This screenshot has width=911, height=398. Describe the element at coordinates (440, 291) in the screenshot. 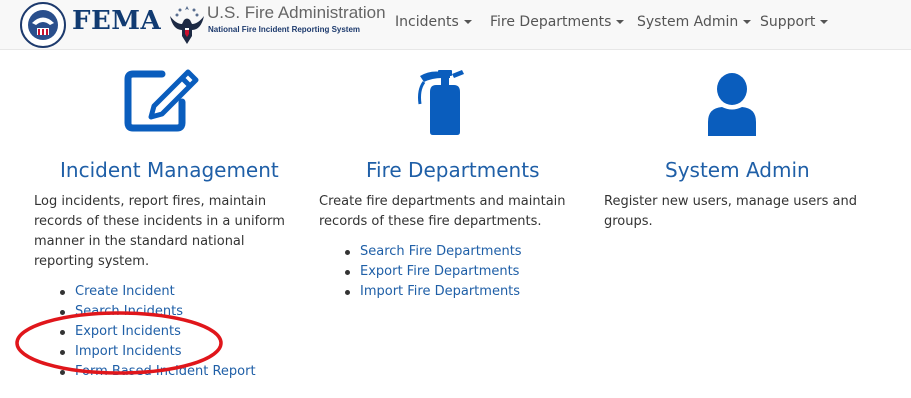

I see `import-fire-departments-link: Import Fire Departments` at that location.